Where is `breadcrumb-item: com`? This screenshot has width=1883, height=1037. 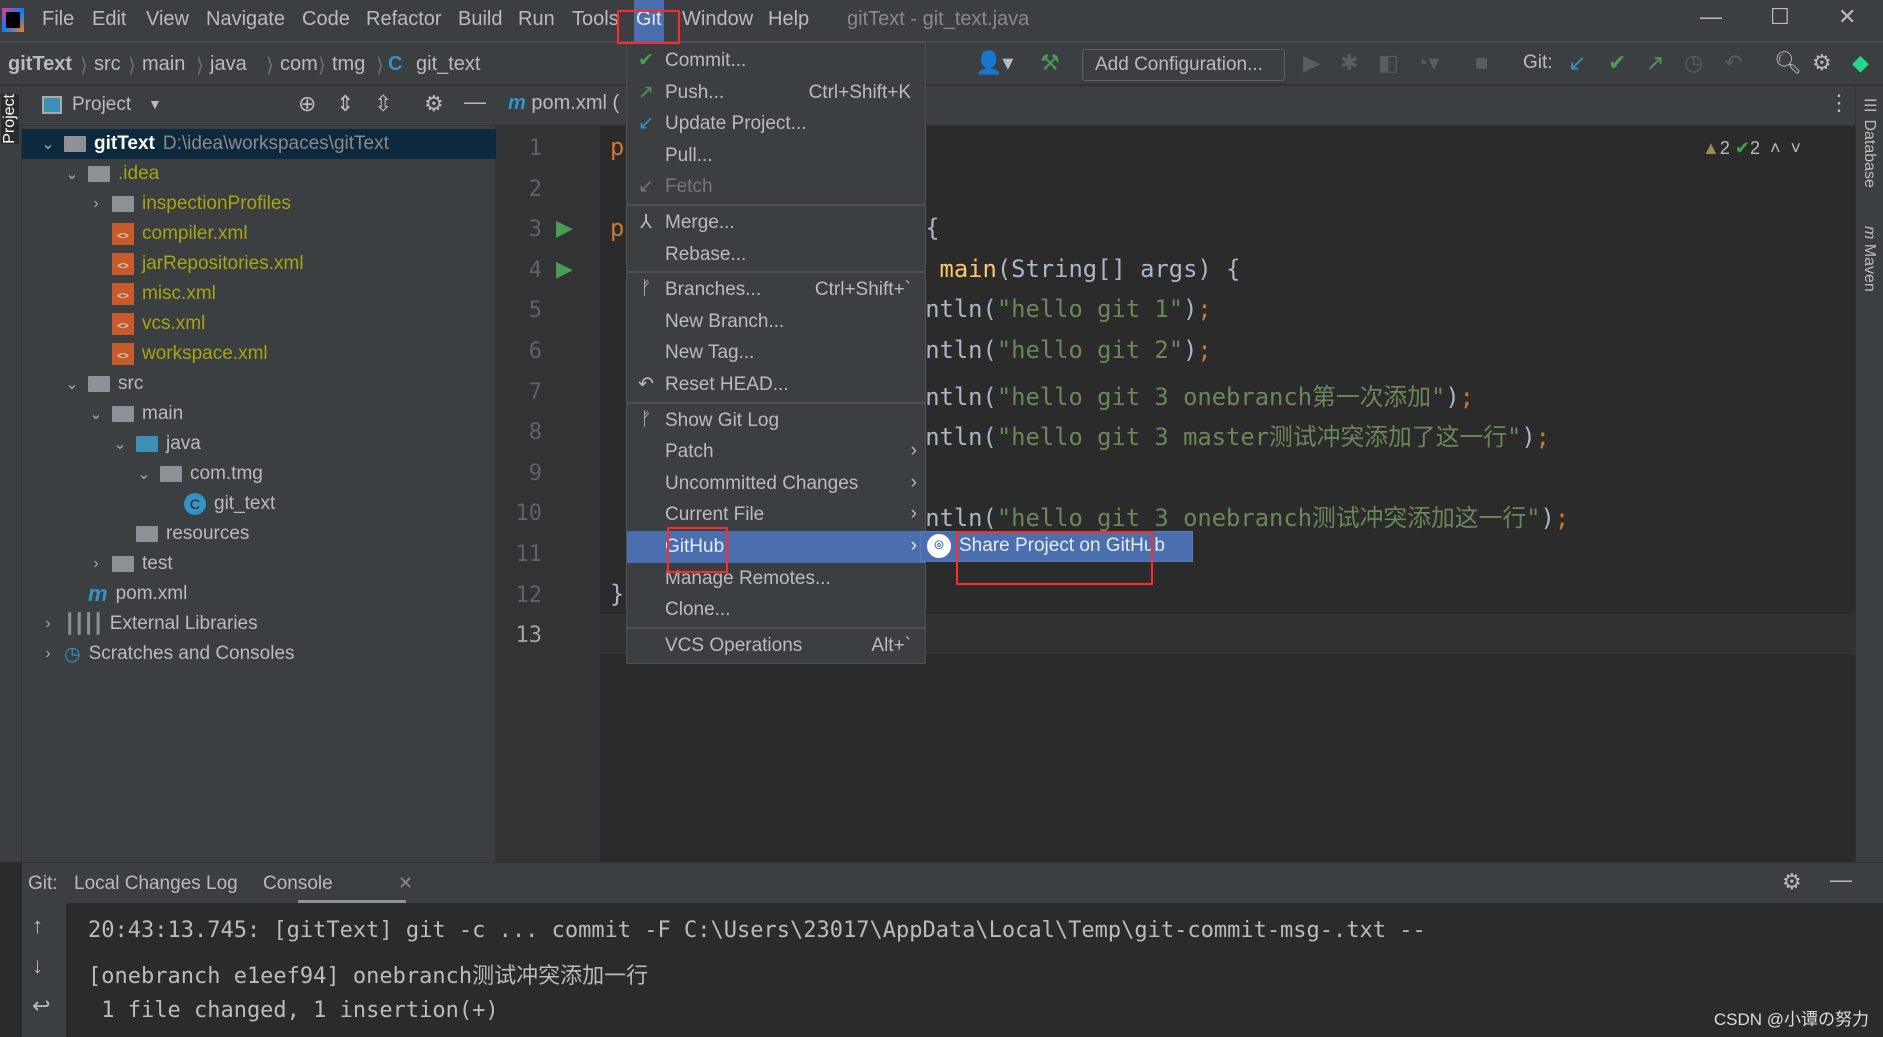
breadcrumb-item: com is located at coordinates (299, 64).